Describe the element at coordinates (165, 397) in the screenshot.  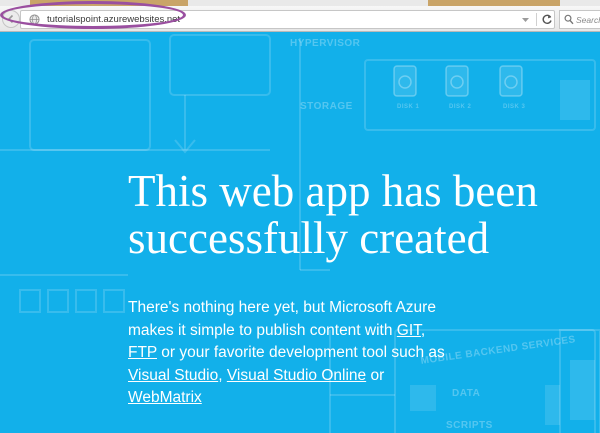
I see `webmatrix-link: WebMatrix` at that location.